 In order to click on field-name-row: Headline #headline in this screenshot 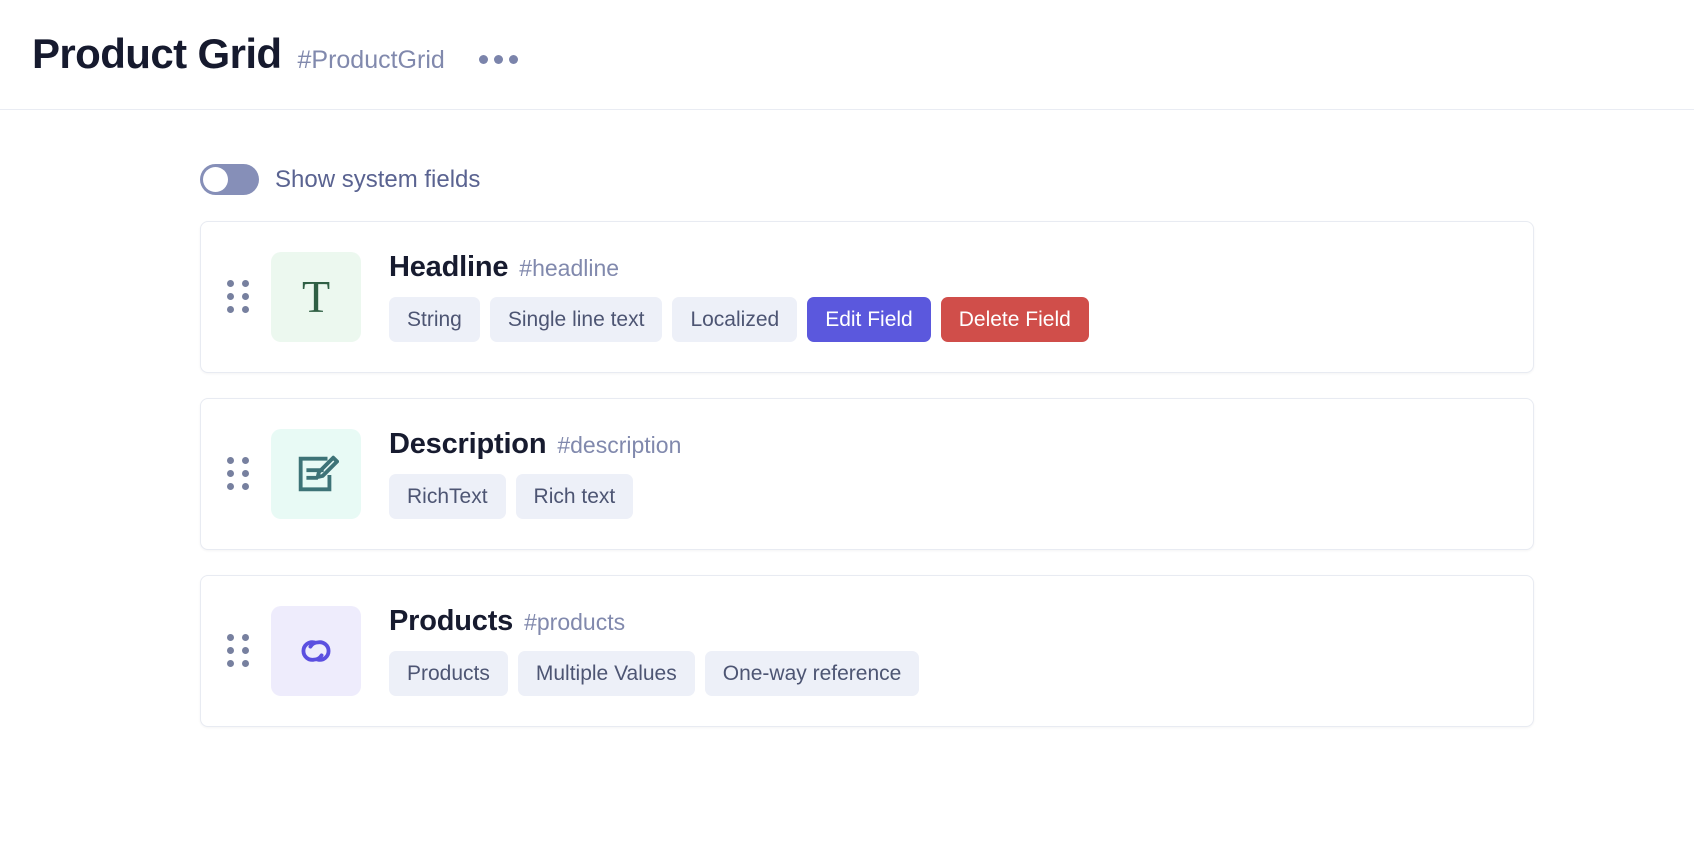, I will do `click(948, 267)`.